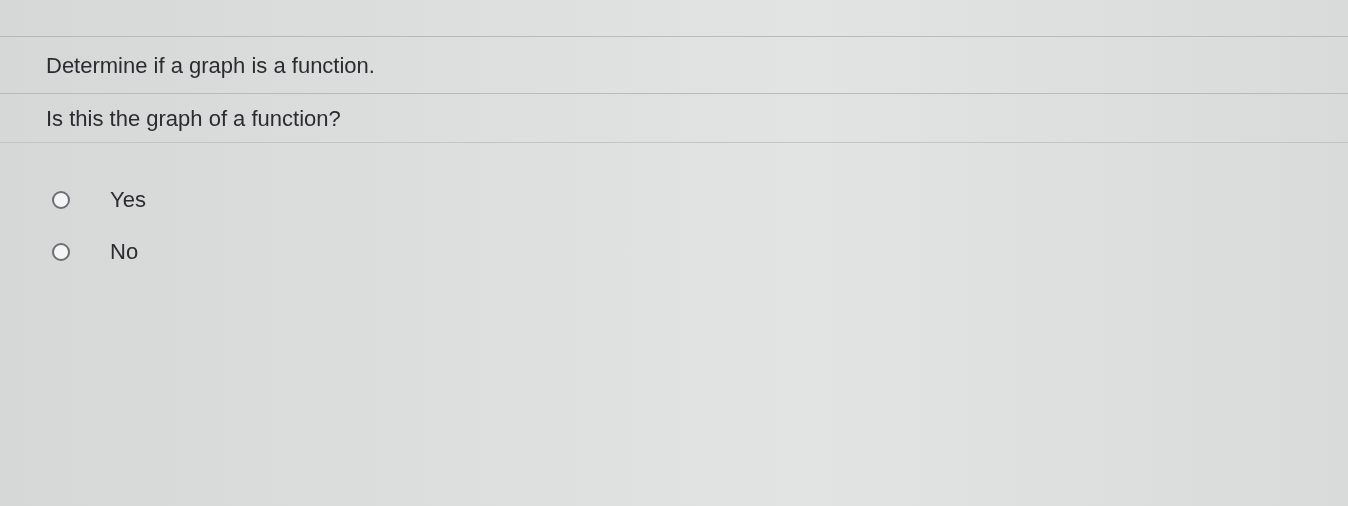  Describe the element at coordinates (124, 252) in the screenshot. I see `option-label: No` at that location.